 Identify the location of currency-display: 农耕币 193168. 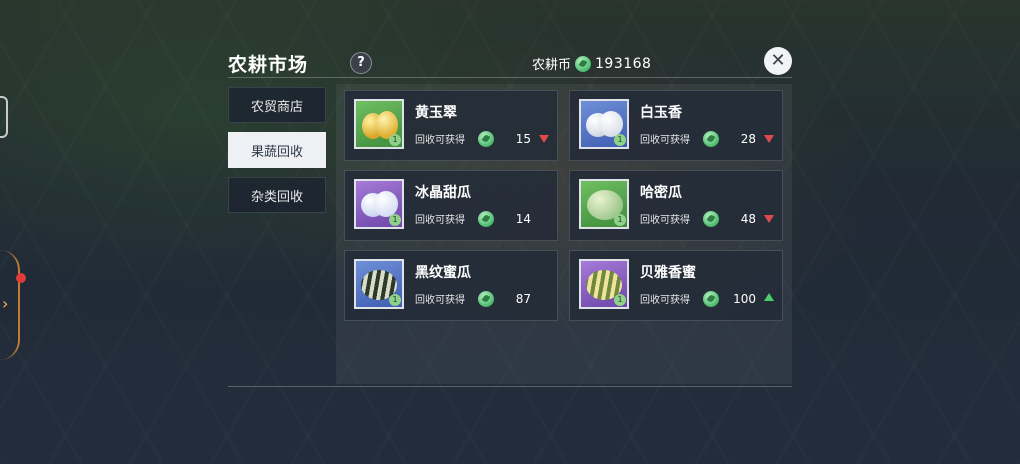
(591, 63).